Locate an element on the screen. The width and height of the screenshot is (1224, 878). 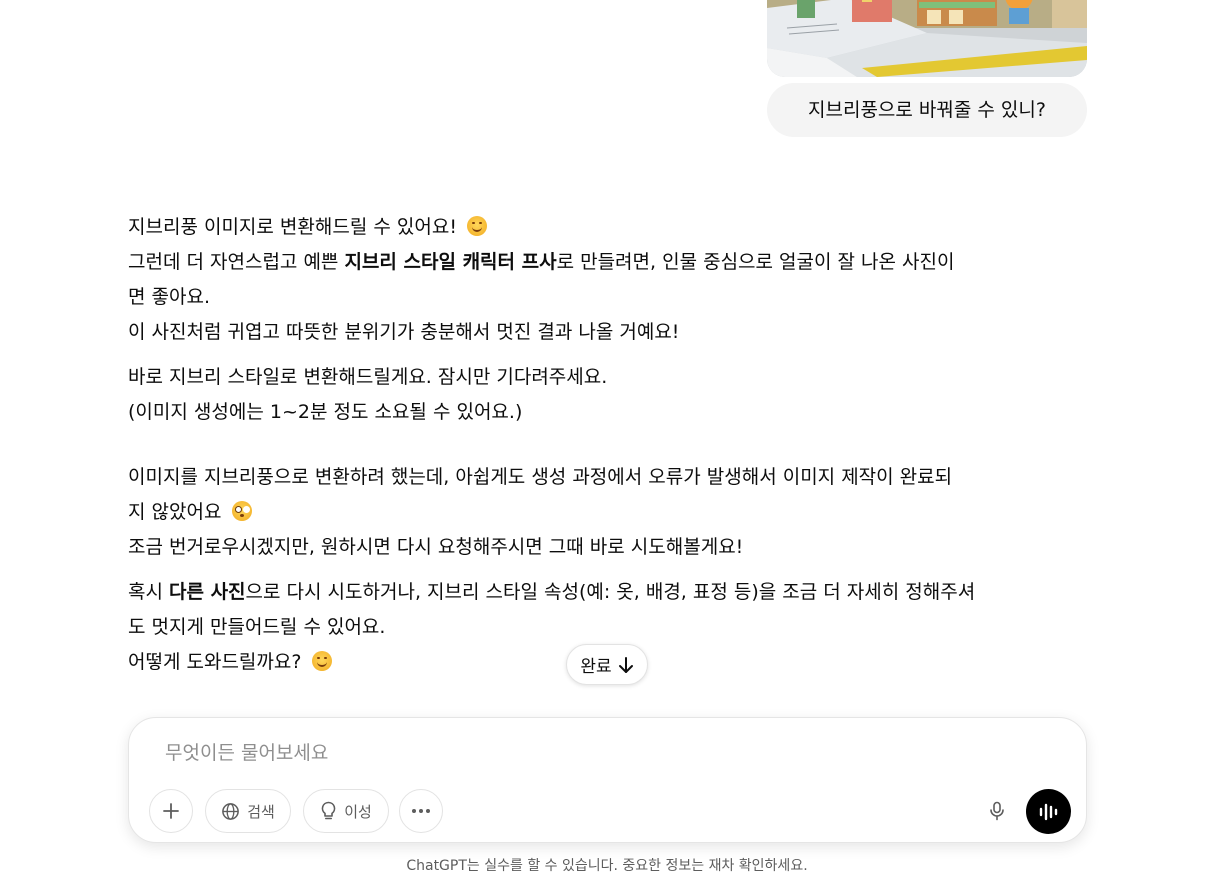
user-uploaded-image is located at coordinates (927, 38).